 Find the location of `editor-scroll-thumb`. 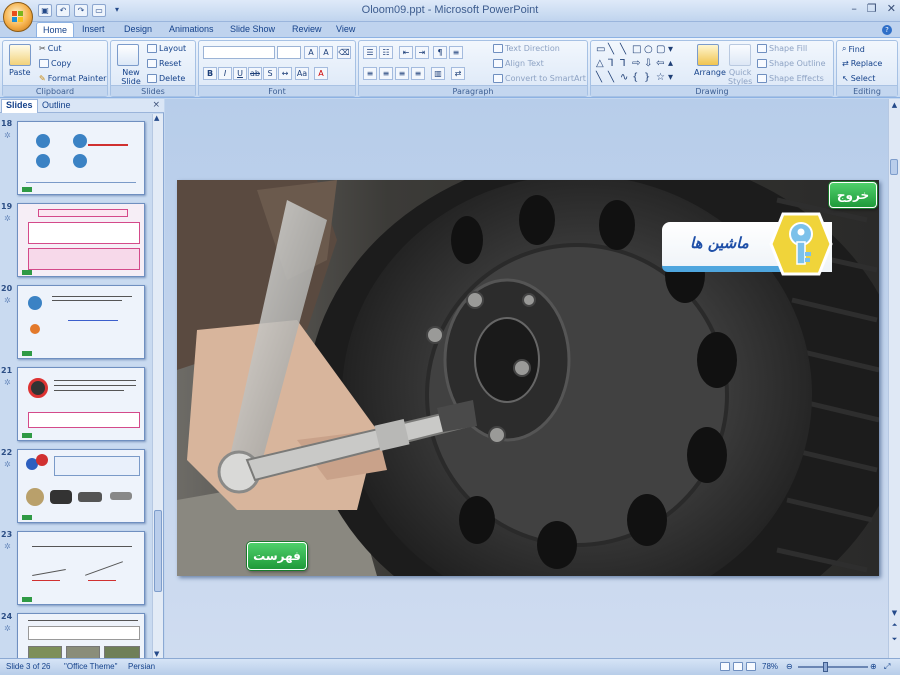

editor-scroll-thumb is located at coordinates (894, 167).